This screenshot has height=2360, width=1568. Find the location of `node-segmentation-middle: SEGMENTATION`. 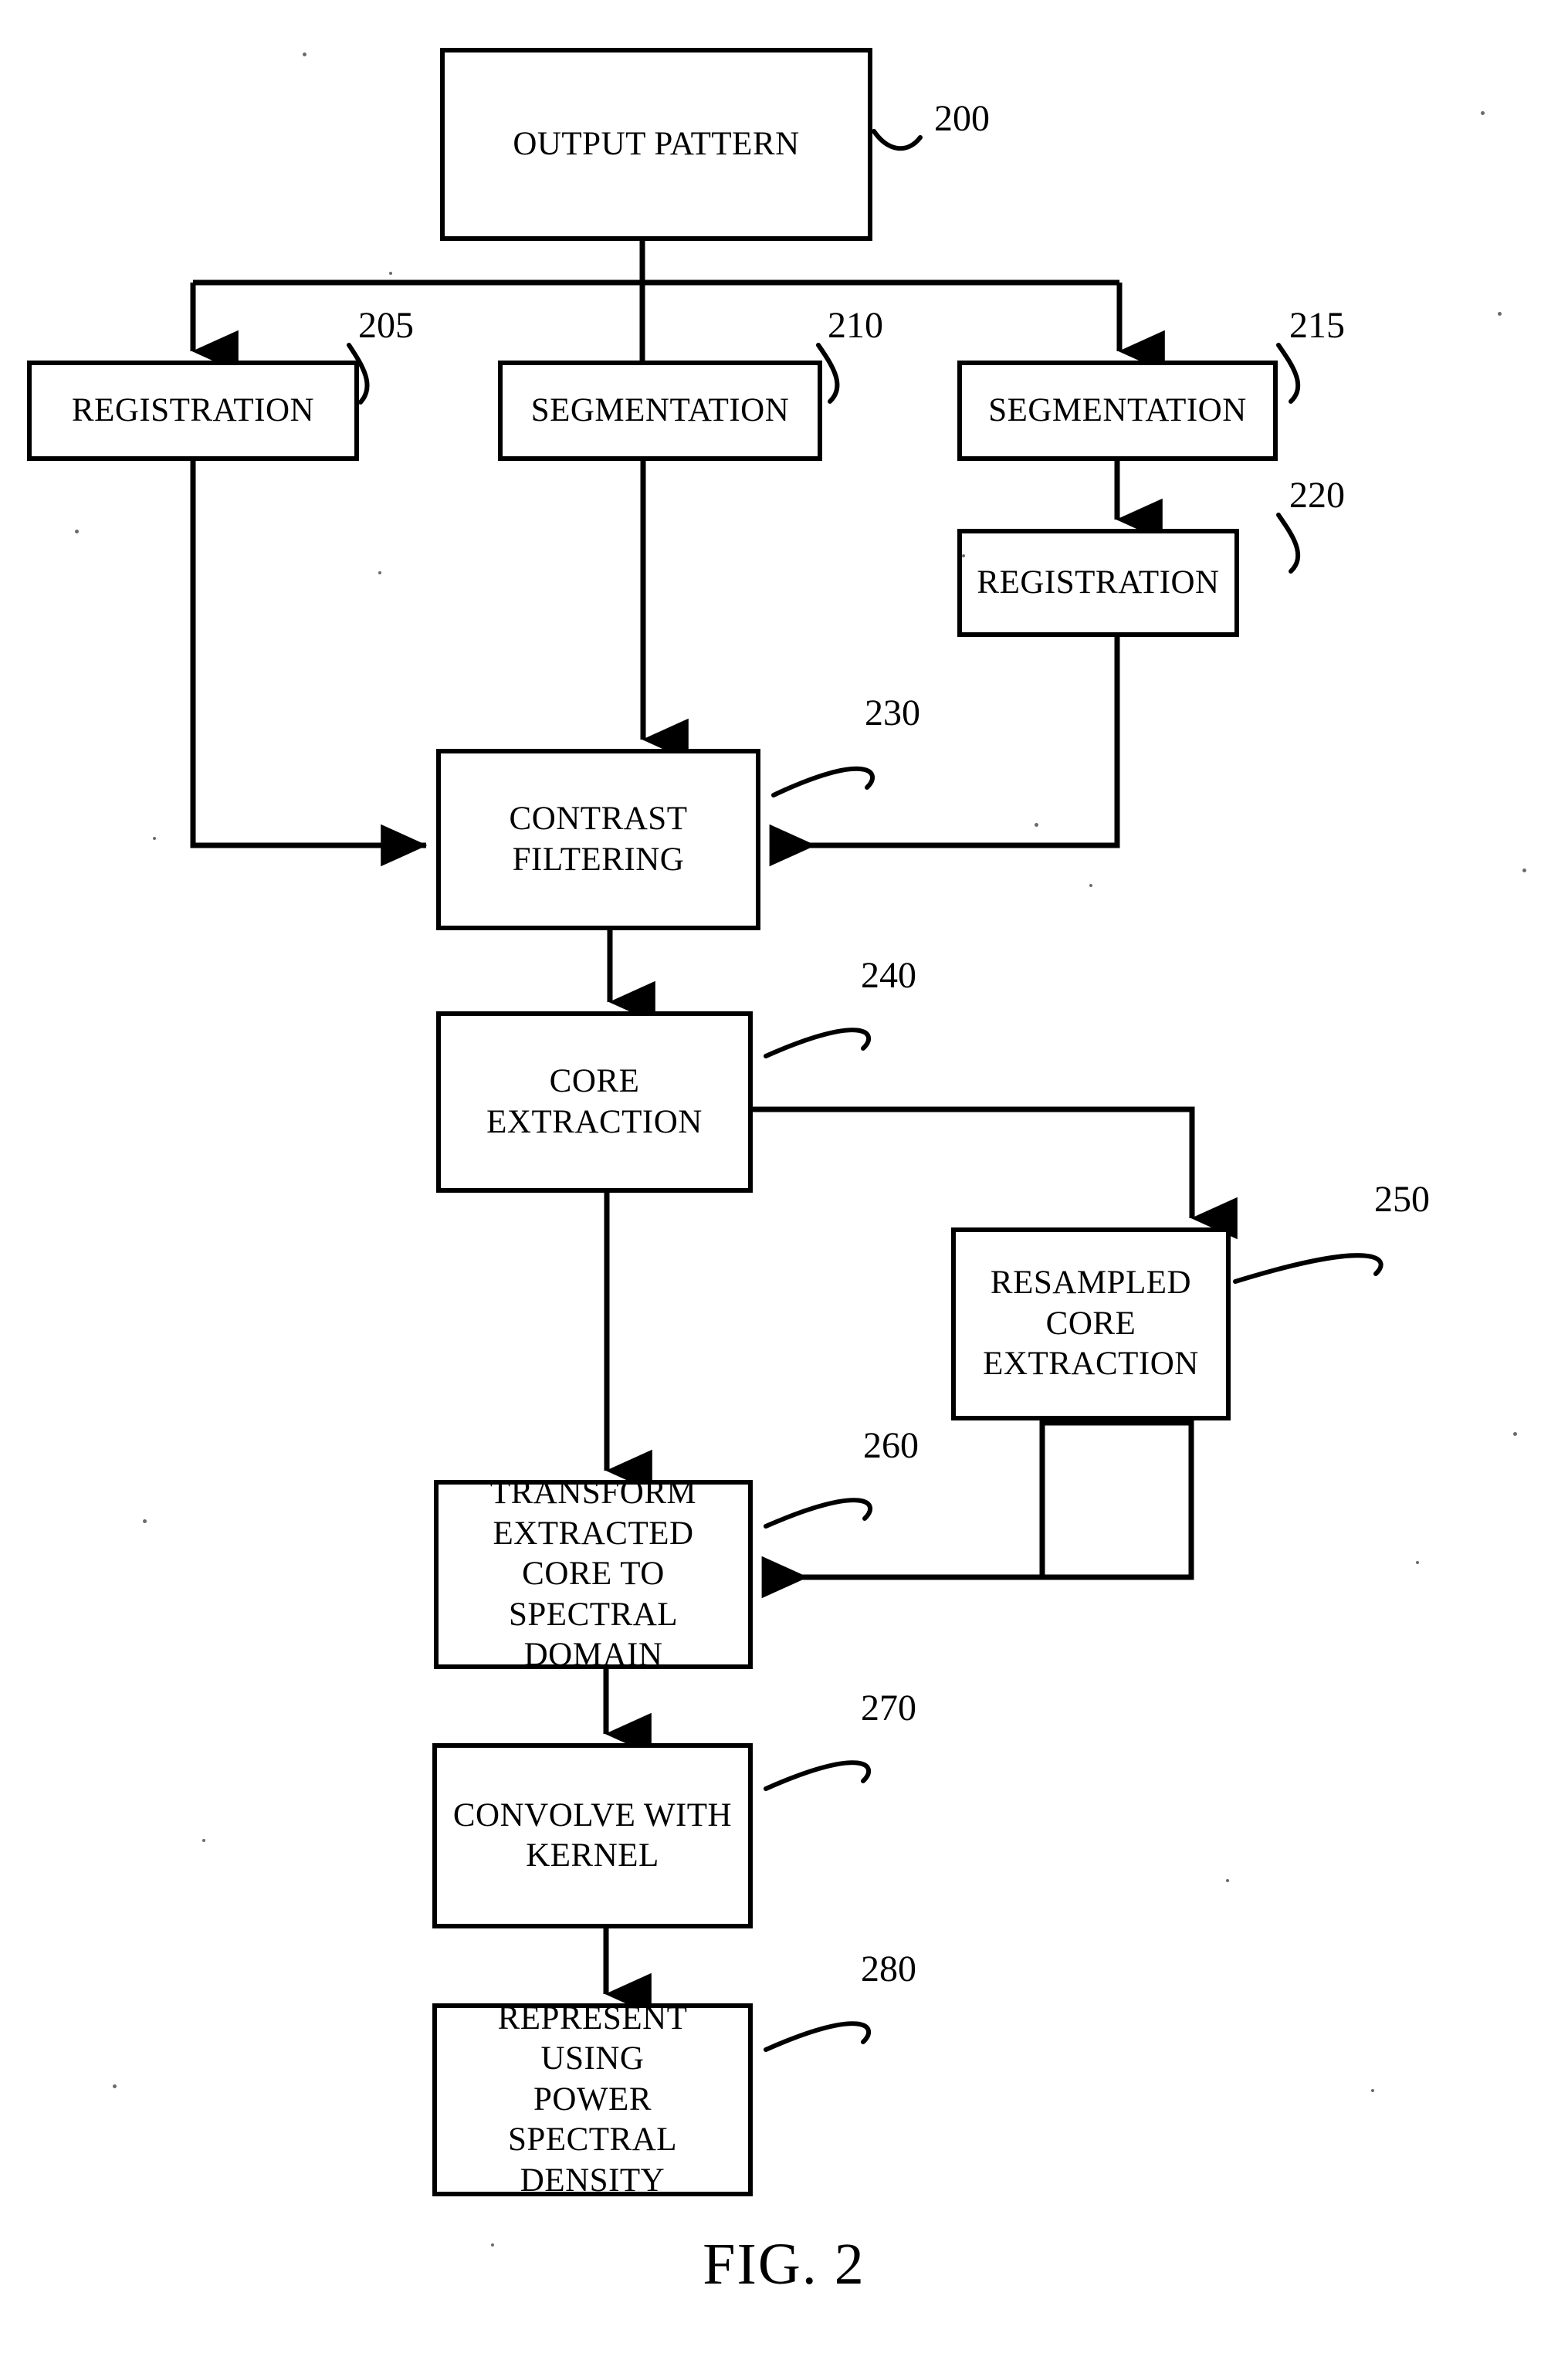

node-segmentation-middle: SEGMENTATION is located at coordinates (660, 411).